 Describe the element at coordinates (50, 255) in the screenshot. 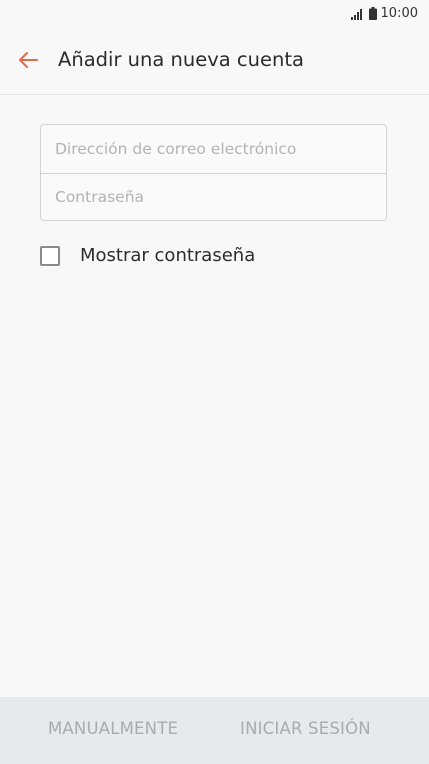

I see `show-password-checkbox` at that location.